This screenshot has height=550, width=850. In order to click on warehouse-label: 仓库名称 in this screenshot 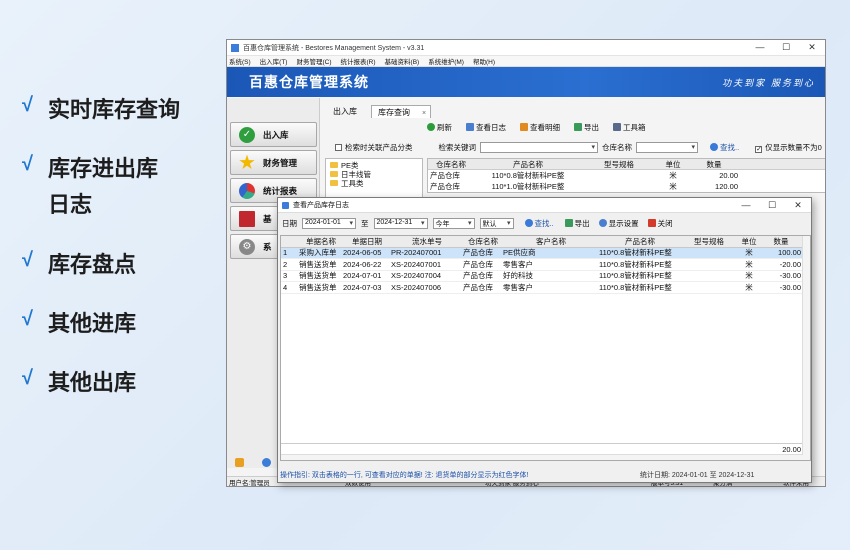, I will do `click(617, 147)`.